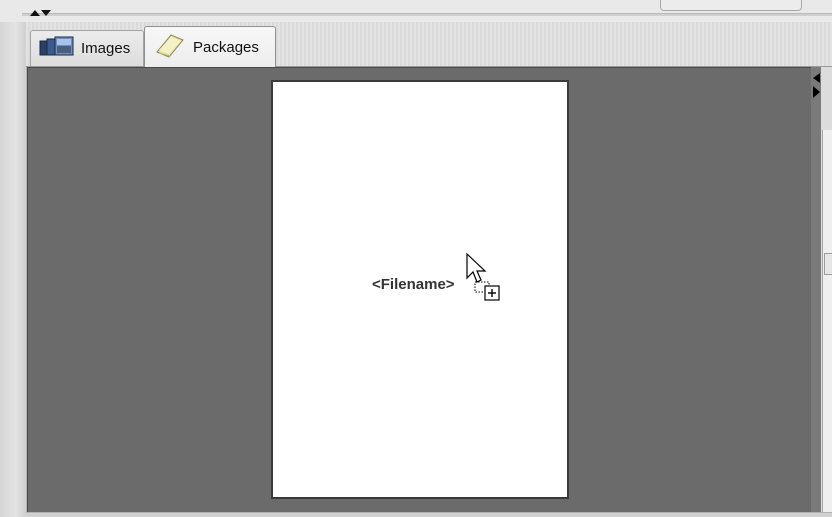  What do you see at coordinates (226, 47) in the screenshot?
I see `tab-packages-label: Packages` at bounding box center [226, 47].